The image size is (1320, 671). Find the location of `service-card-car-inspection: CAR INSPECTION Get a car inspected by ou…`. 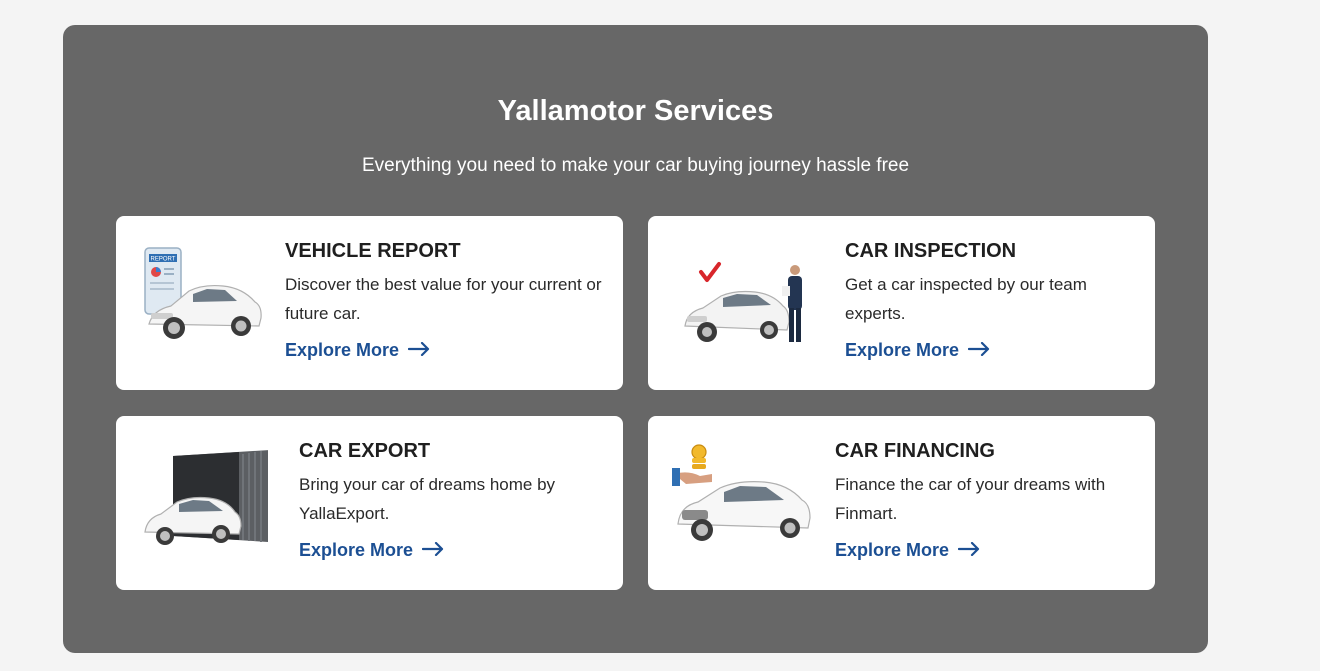

service-card-car-inspection: CAR INSPECTION Get a car inspected by ou… is located at coordinates (901, 303).